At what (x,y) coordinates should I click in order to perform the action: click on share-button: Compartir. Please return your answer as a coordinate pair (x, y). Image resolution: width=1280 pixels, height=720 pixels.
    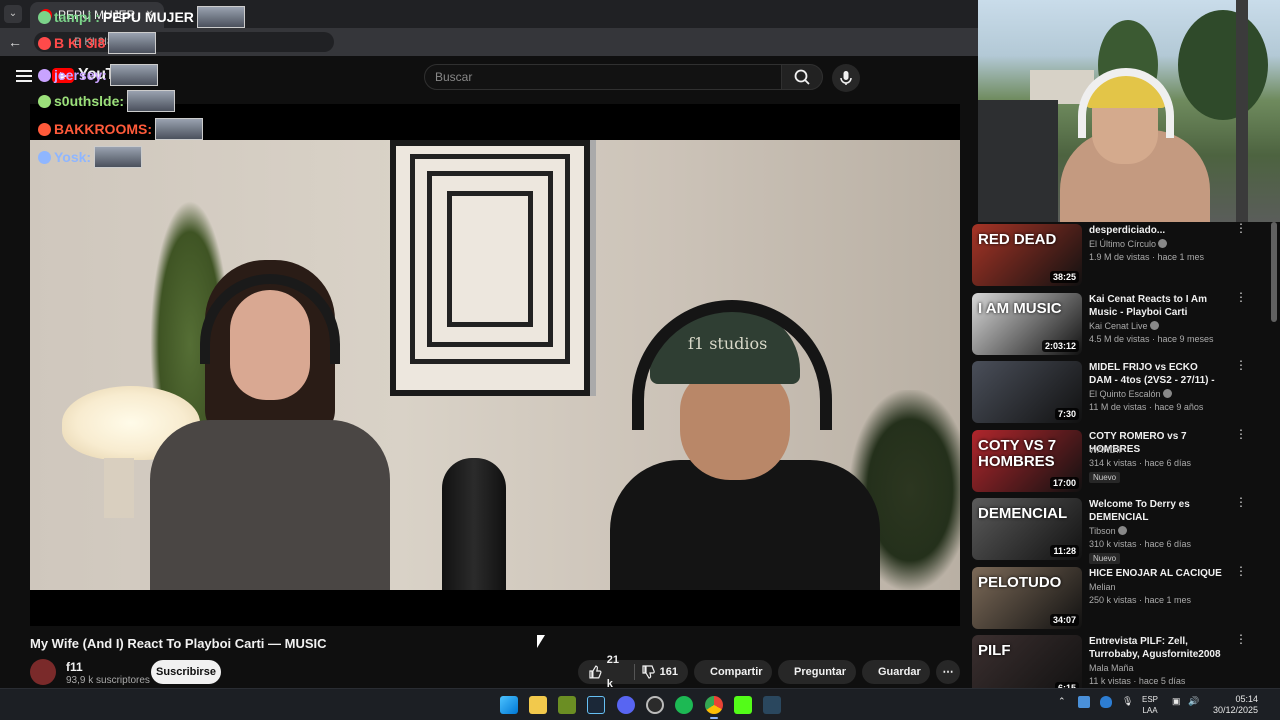
    Looking at the image, I should click on (733, 672).